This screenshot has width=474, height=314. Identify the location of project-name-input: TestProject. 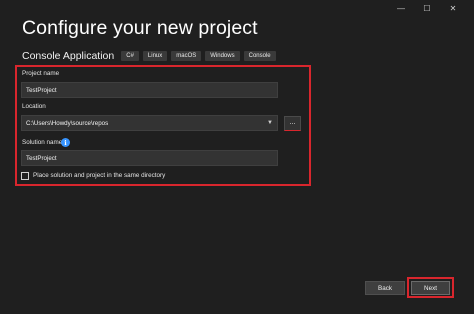
(149, 90).